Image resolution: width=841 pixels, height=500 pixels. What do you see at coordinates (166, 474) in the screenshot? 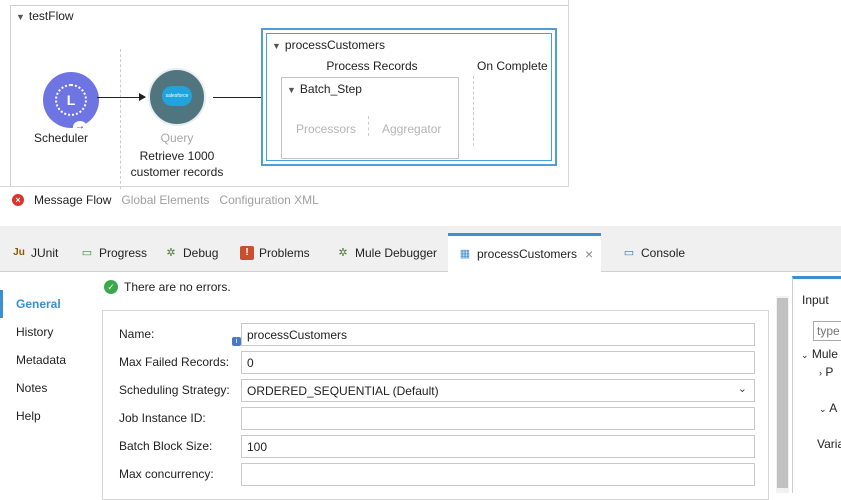
I see `concurrency-label: Max concurrency:` at bounding box center [166, 474].